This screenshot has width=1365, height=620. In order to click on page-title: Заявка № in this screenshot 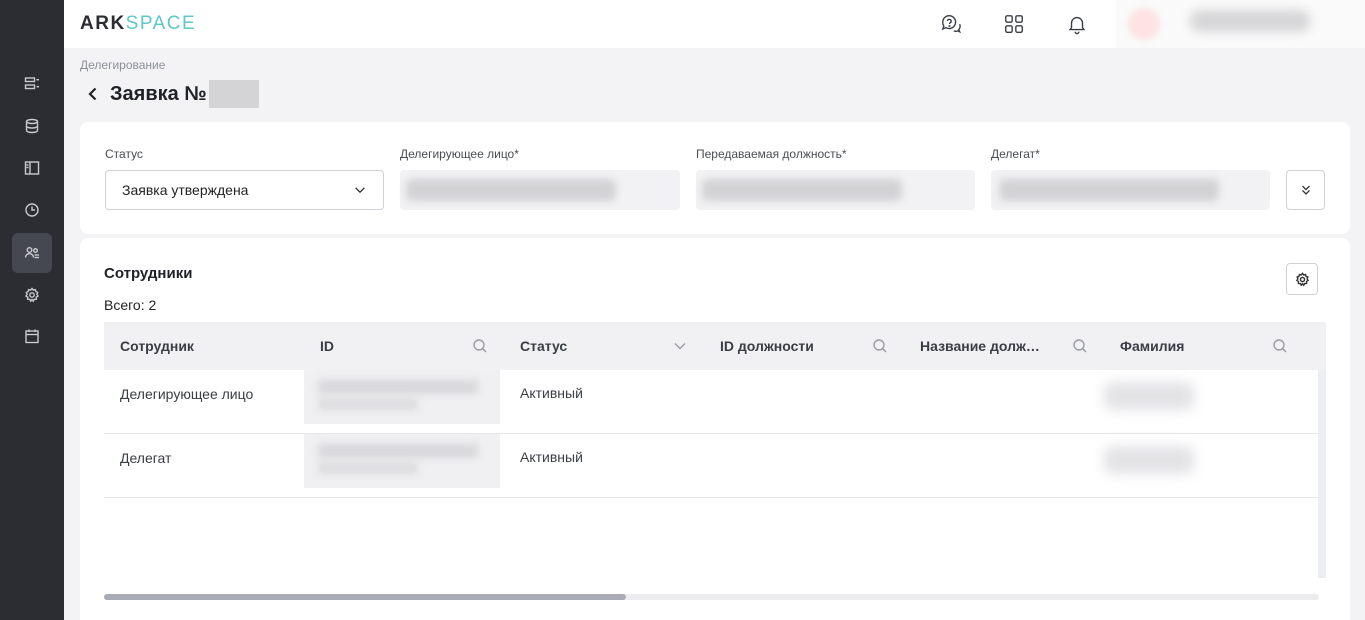, I will do `click(171, 94)`.